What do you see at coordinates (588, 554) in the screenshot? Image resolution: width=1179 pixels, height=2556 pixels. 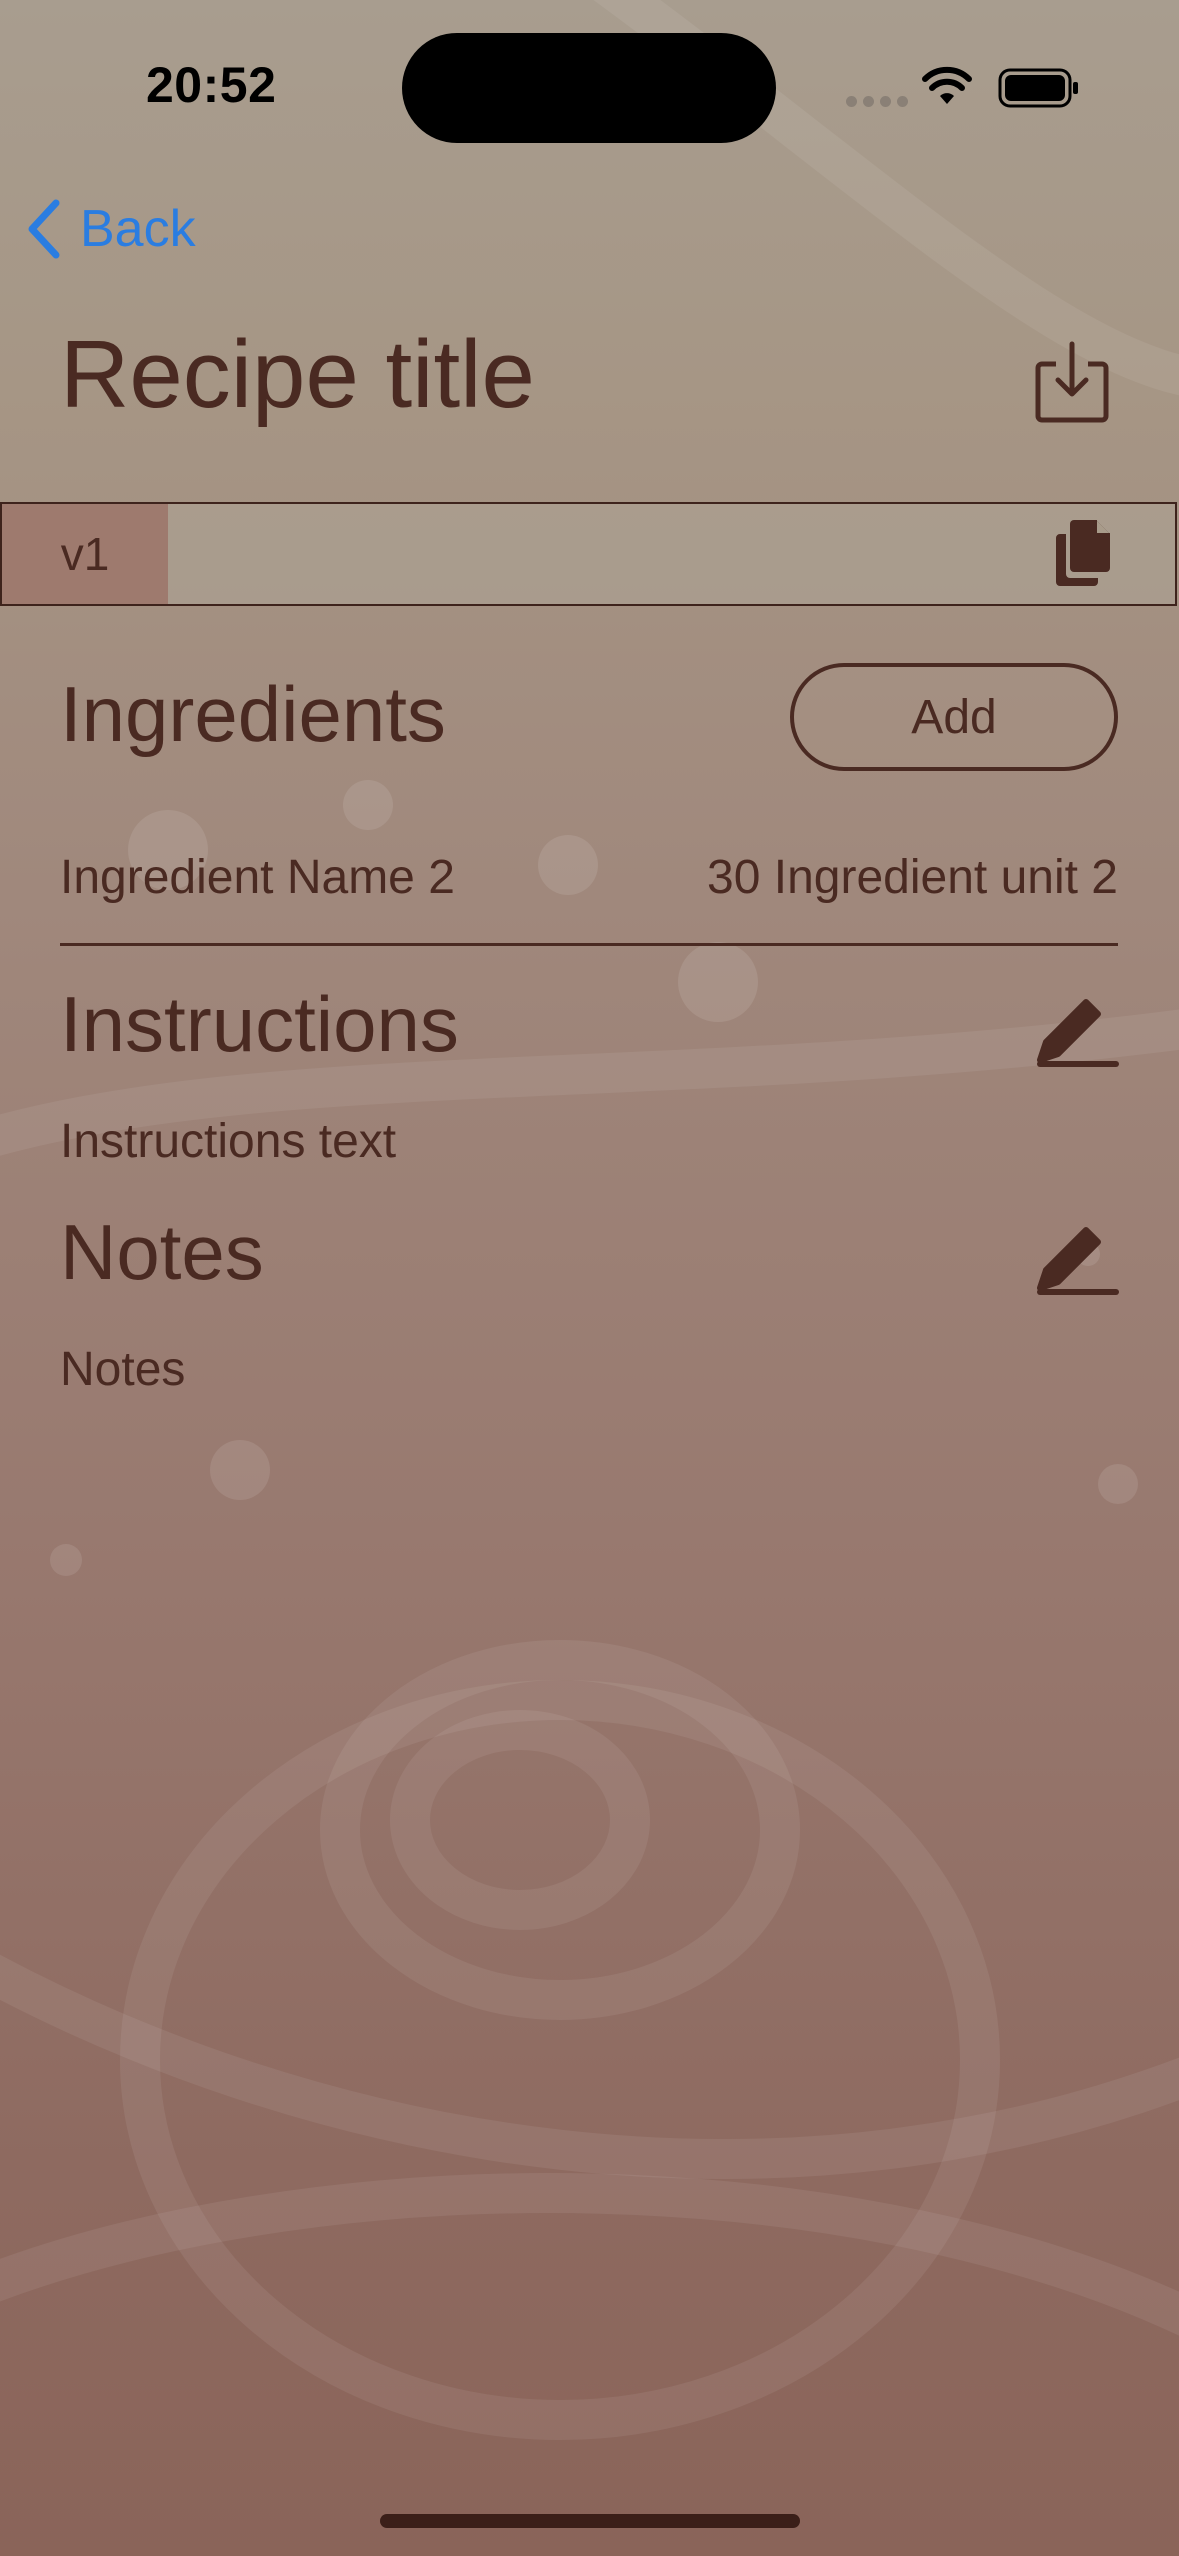 I see `version-bar: v1` at bounding box center [588, 554].